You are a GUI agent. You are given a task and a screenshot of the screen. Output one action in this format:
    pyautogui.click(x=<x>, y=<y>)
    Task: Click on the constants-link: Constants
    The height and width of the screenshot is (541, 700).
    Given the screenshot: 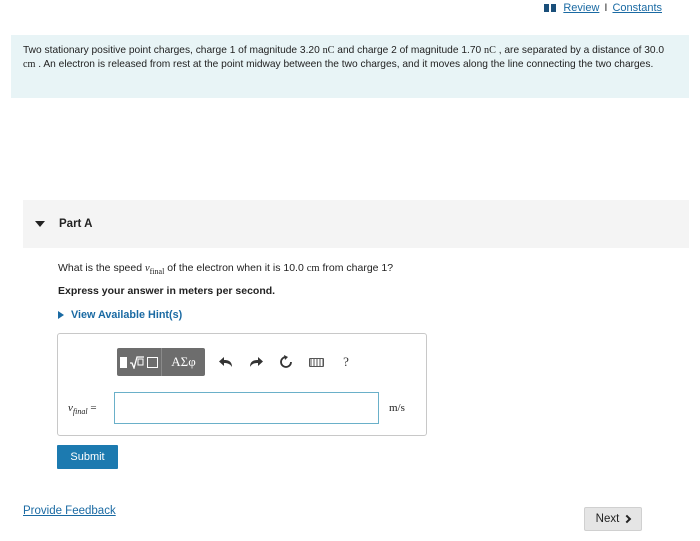 What is the action you would take?
    pyautogui.click(x=637, y=8)
    